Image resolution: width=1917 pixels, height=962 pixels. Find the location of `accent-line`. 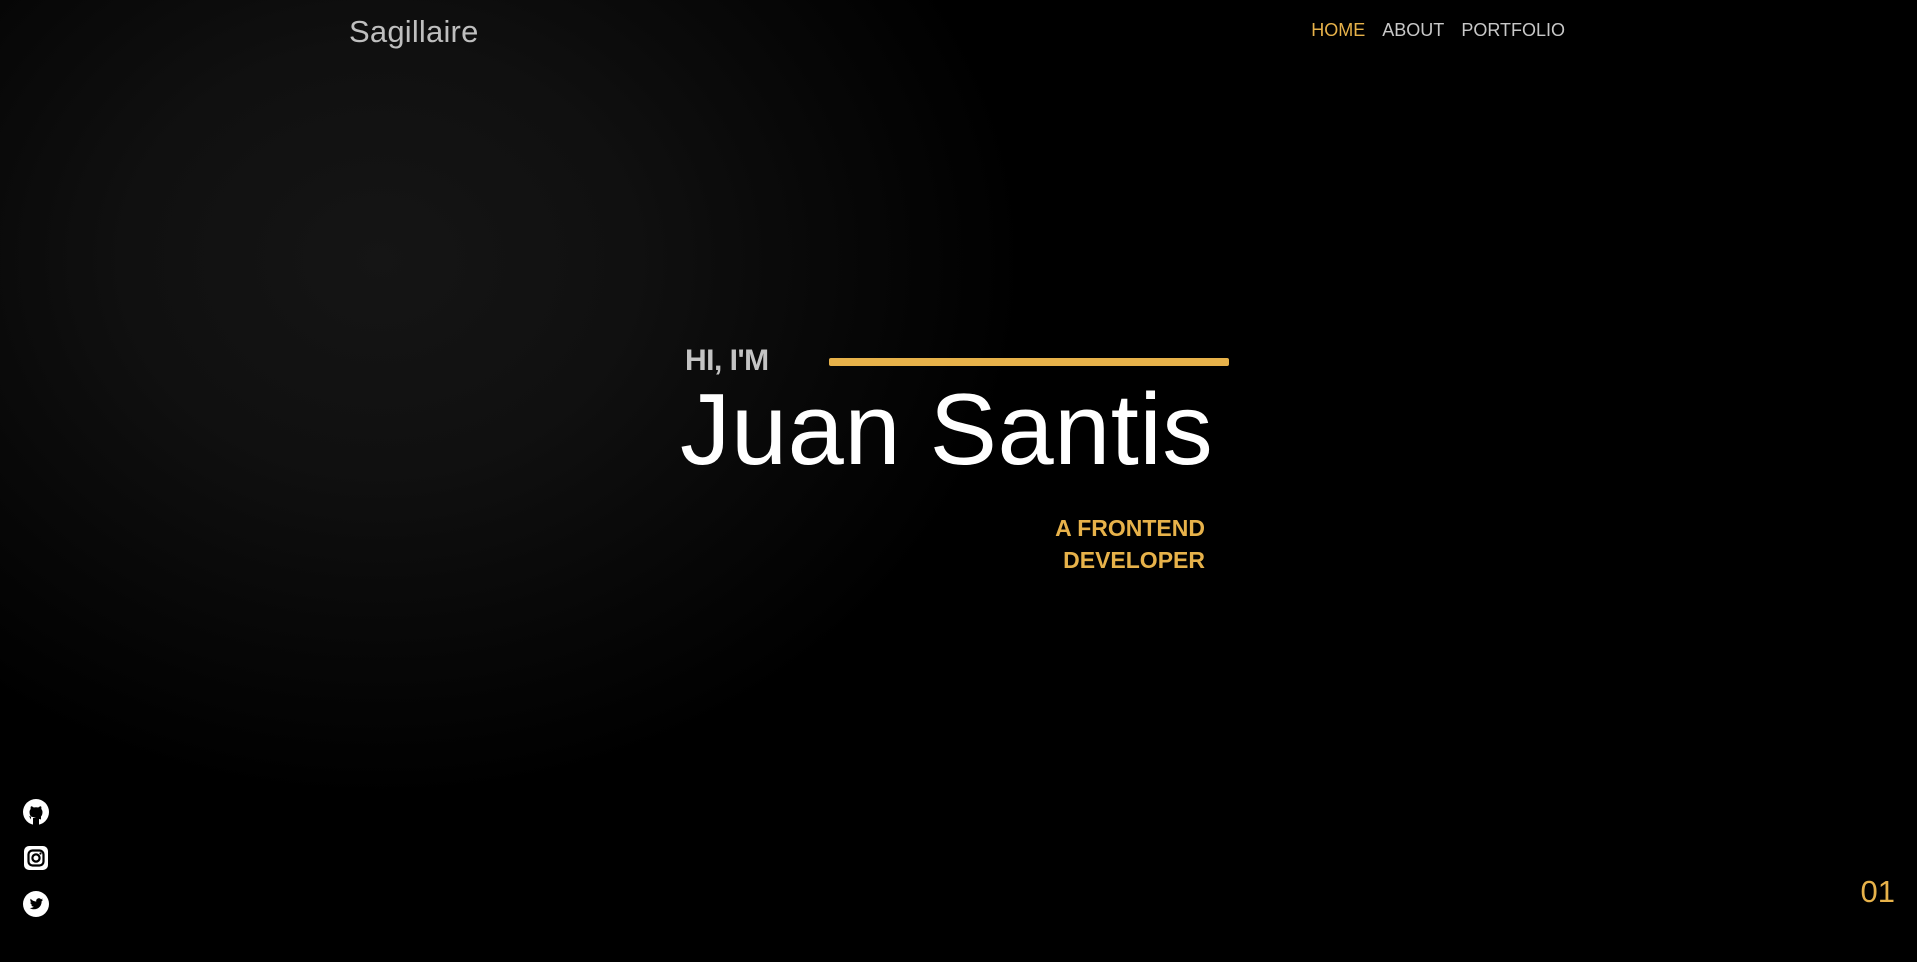

accent-line is located at coordinates (1029, 362).